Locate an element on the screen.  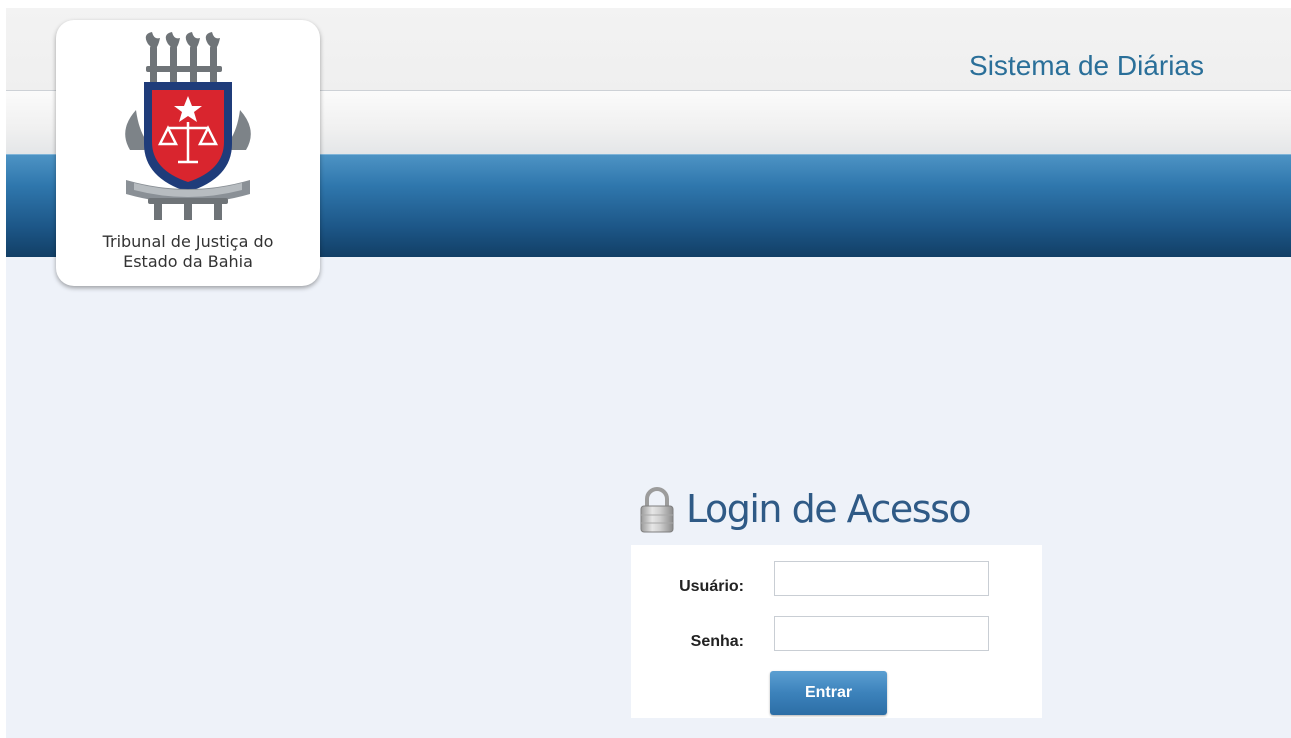
logo-caption-line-2: Estado da Bahia is located at coordinates (188, 261).